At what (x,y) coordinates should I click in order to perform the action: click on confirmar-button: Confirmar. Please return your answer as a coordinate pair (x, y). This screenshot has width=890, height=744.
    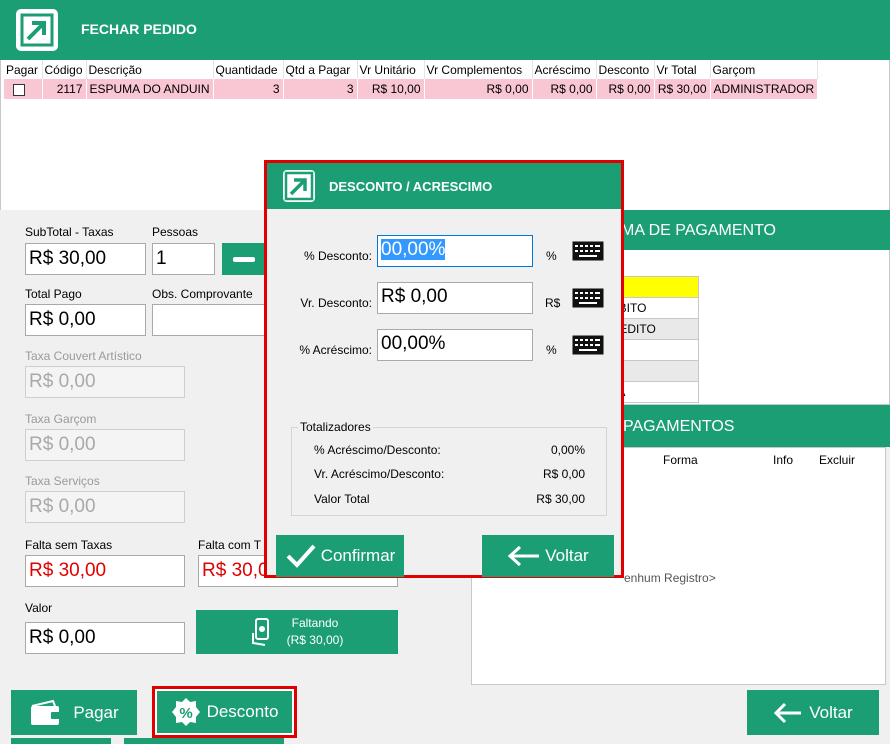
    Looking at the image, I should click on (340, 556).